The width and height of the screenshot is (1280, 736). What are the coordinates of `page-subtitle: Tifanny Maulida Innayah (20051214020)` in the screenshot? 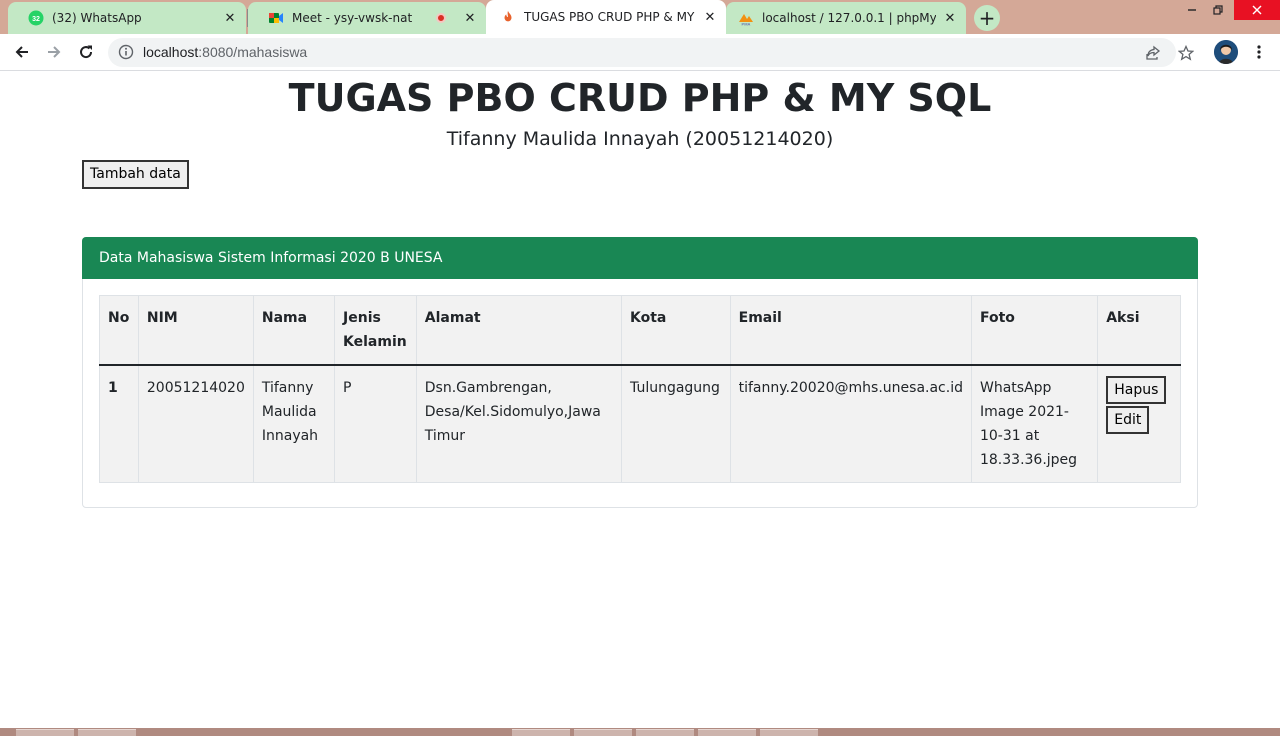 It's located at (640, 139).